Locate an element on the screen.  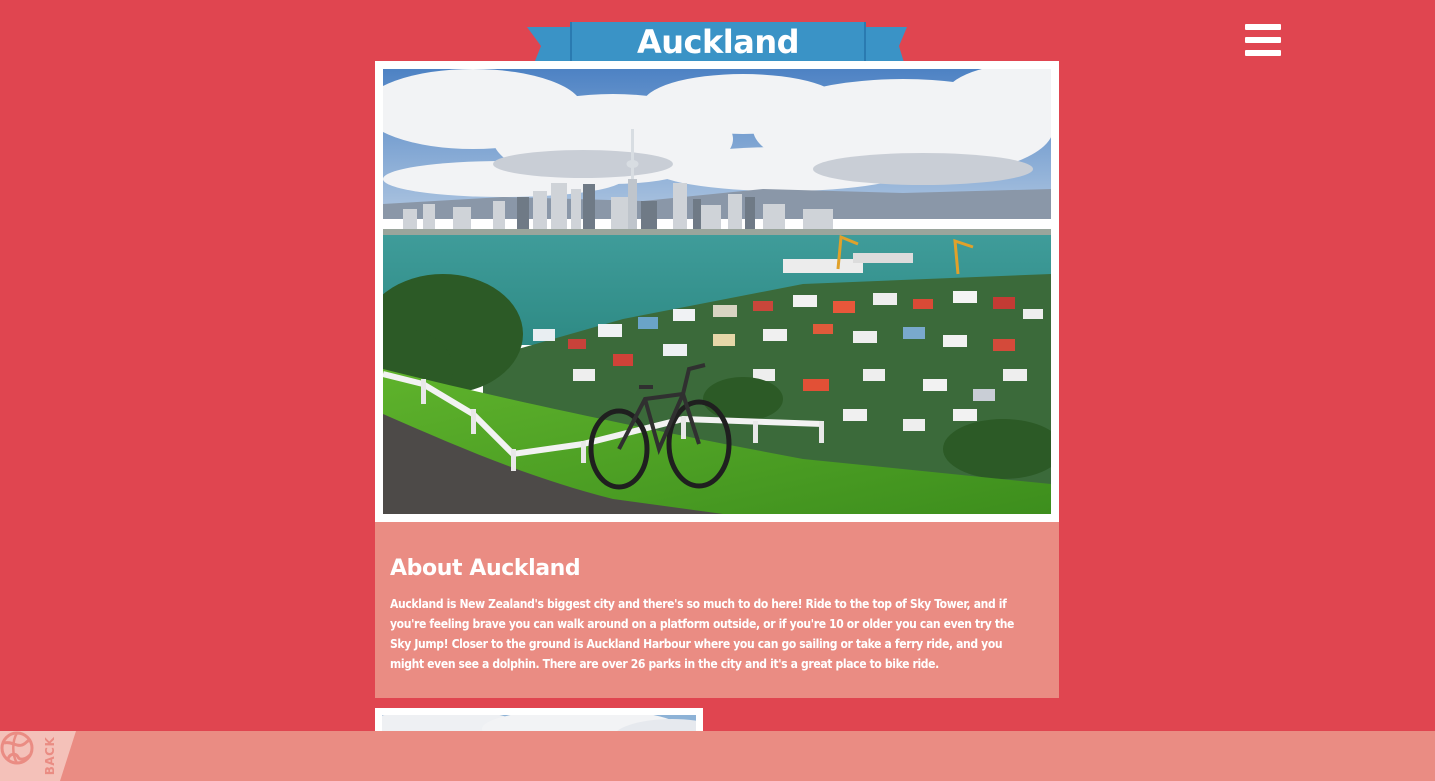
back-label: BACK is located at coordinates (50, 756).